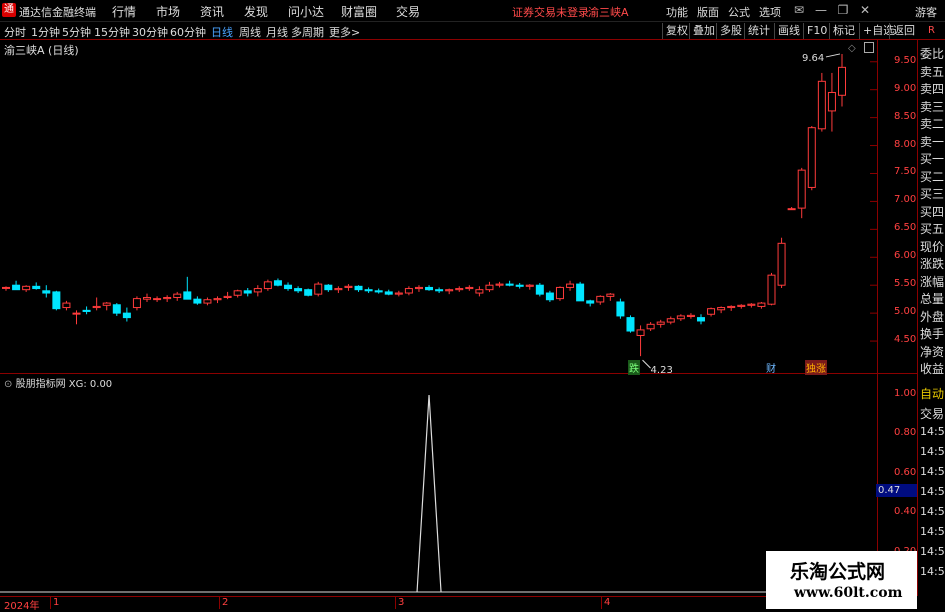 This screenshot has width=945, height=612. Describe the element at coordinates (429, 493) in the screenshot. I see `indicator-spike` at that location.